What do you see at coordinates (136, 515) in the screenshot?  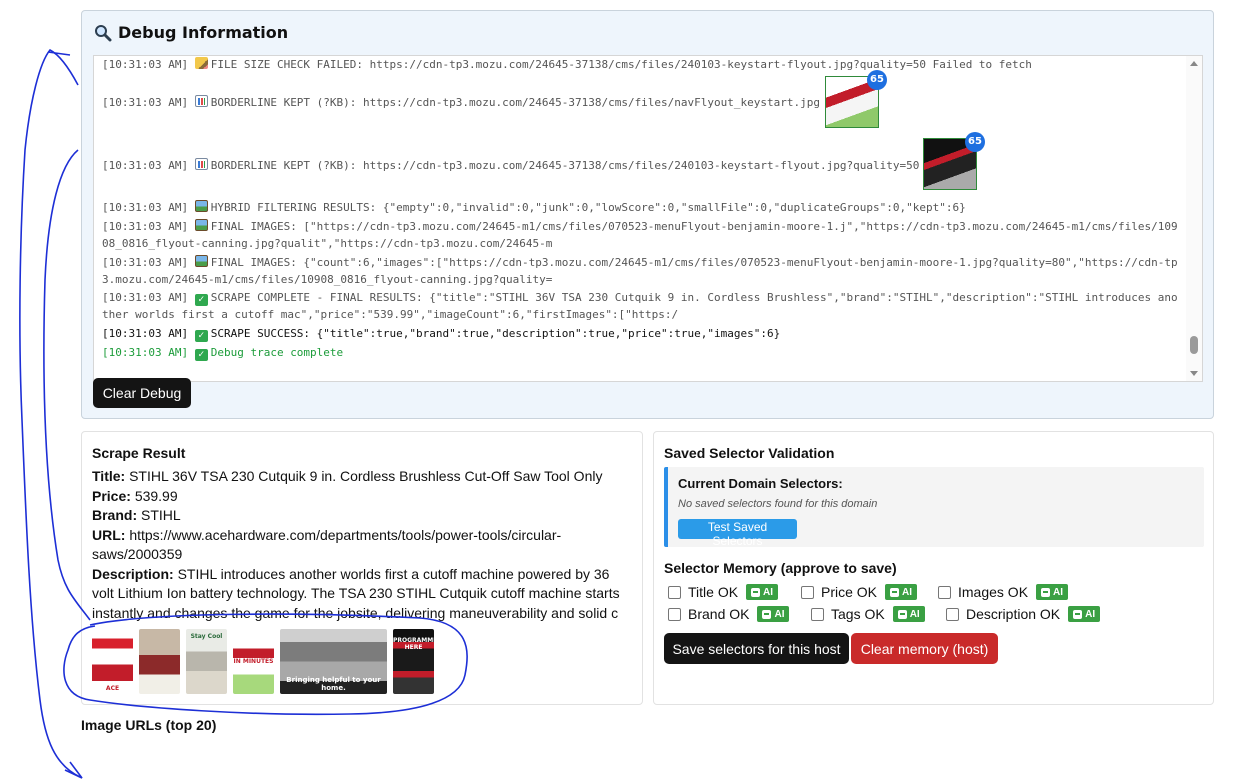 I see `result-brand-row: Brand: STIHL` at bounding box center [136, 515].